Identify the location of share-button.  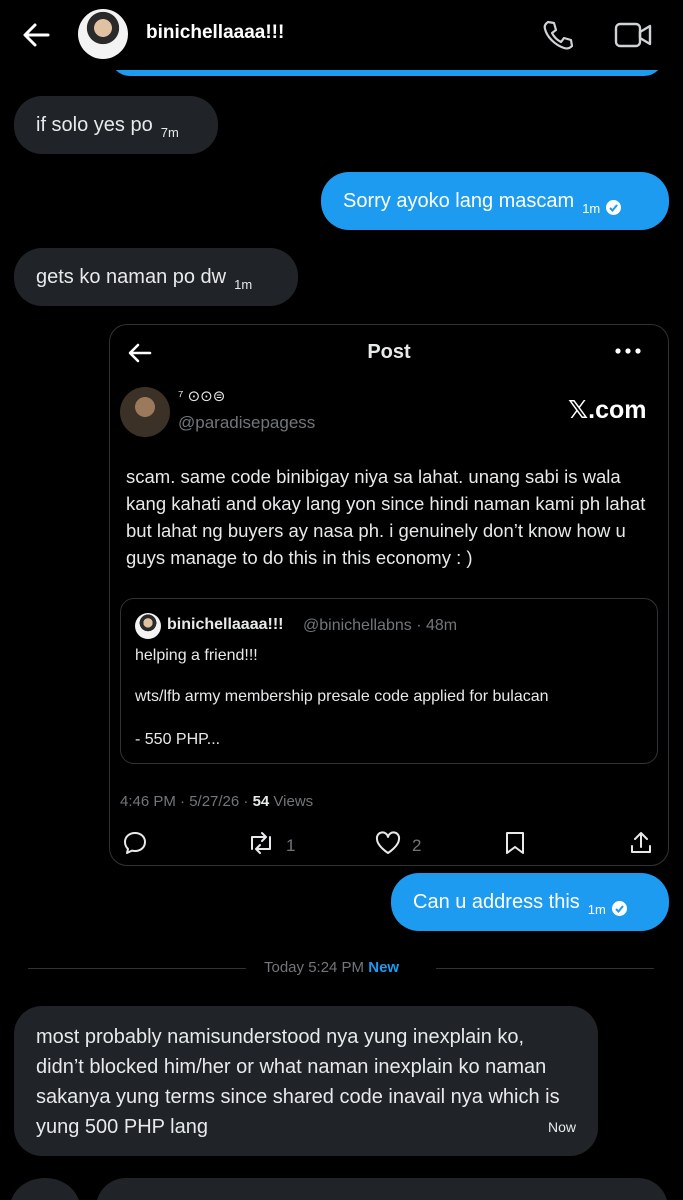
(641, 845).